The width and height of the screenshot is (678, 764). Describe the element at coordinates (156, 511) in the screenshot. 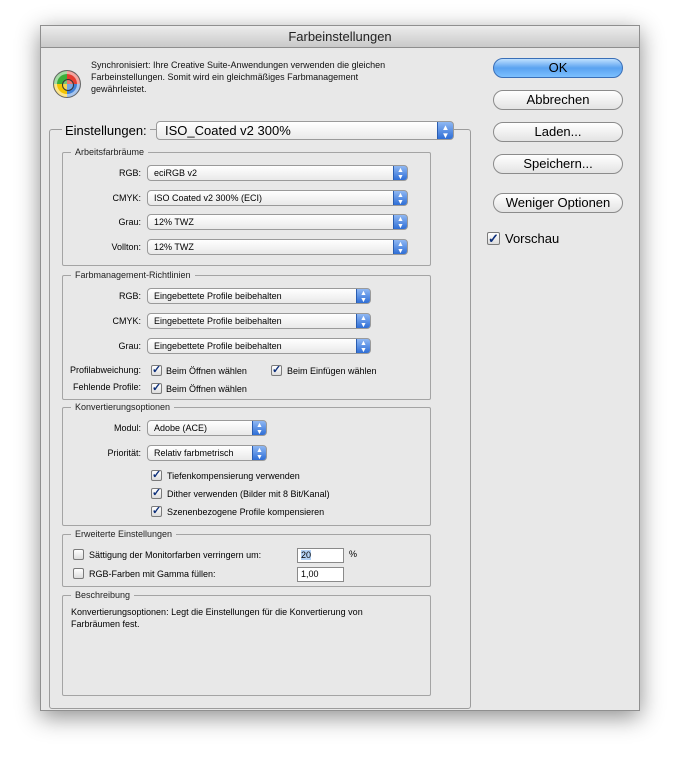

I see `scene-profiles-checkbox: ✓` at that location.